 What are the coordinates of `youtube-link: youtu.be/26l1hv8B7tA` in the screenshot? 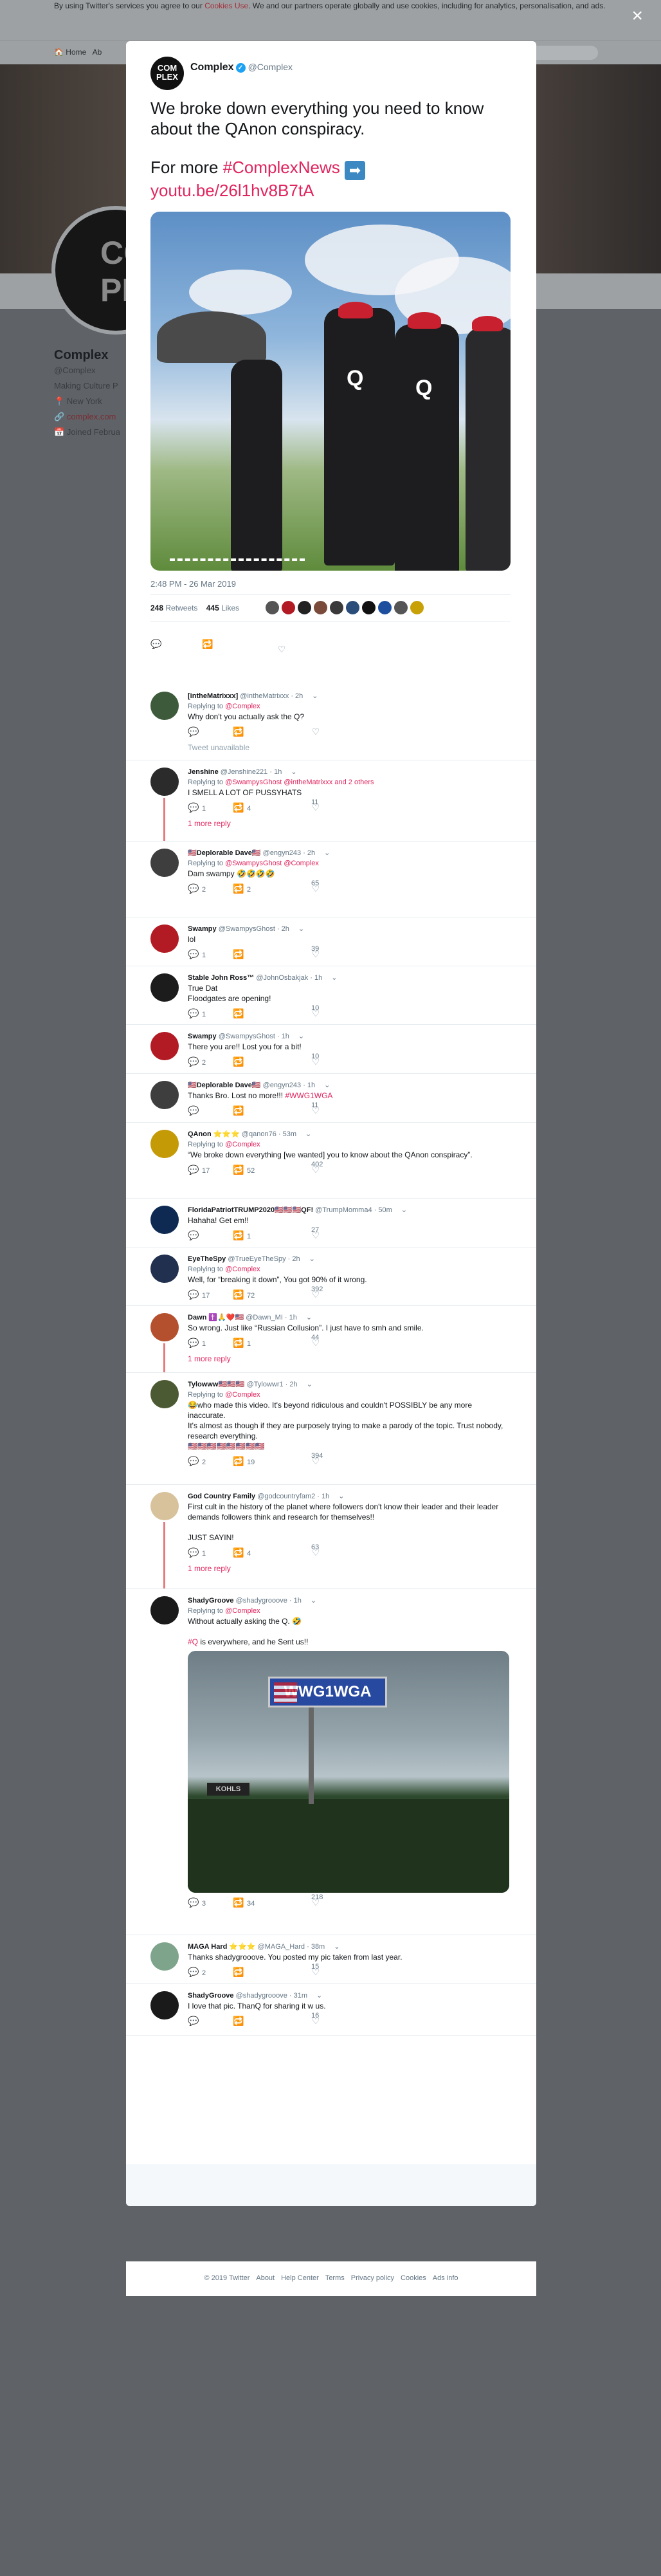 It's located at (330, 190).